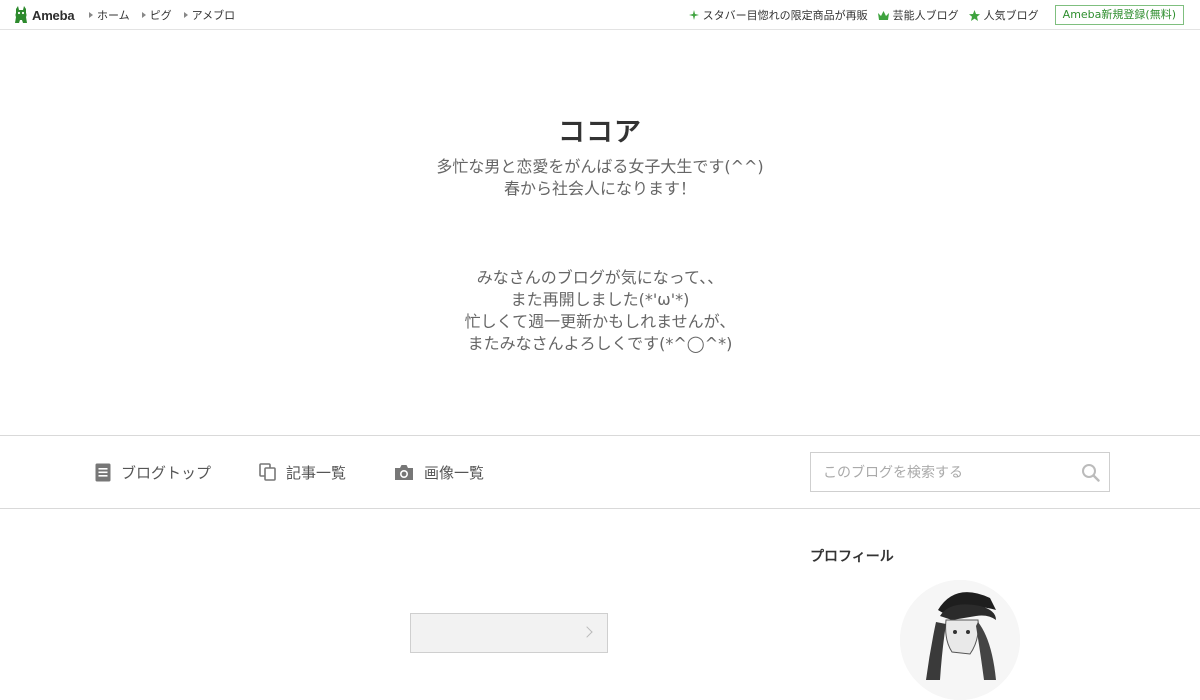 This screenshot has width=1200, height=700. What do you see at coordinates (599, 188) in the screenshot?
I see `blog-description-line: 春から社会人になります！` at bounding box center [599, 188].